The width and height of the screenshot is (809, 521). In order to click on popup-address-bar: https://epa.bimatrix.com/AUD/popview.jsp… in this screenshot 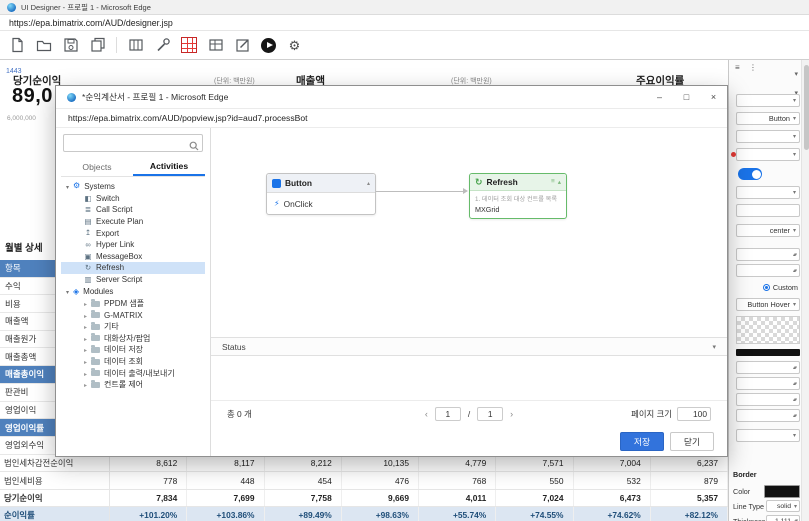, I will do `click(391, 118)`.